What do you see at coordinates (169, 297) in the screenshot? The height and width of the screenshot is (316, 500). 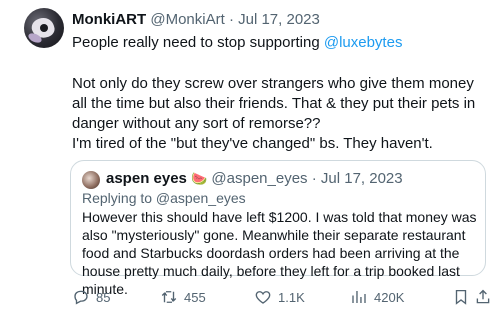 I see `repost-icon` at bounding box center [169, 297].